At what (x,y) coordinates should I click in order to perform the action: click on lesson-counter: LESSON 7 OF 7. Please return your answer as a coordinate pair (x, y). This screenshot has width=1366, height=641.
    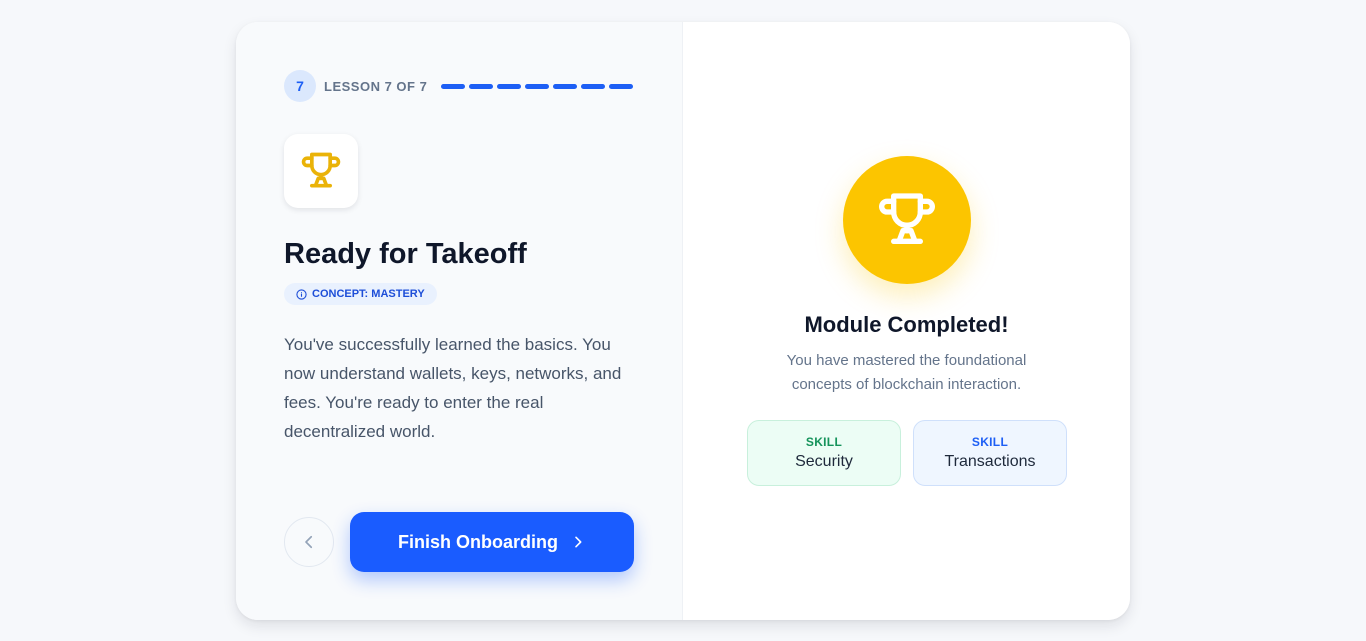
    Looking at the image, I should click on (376, 86).